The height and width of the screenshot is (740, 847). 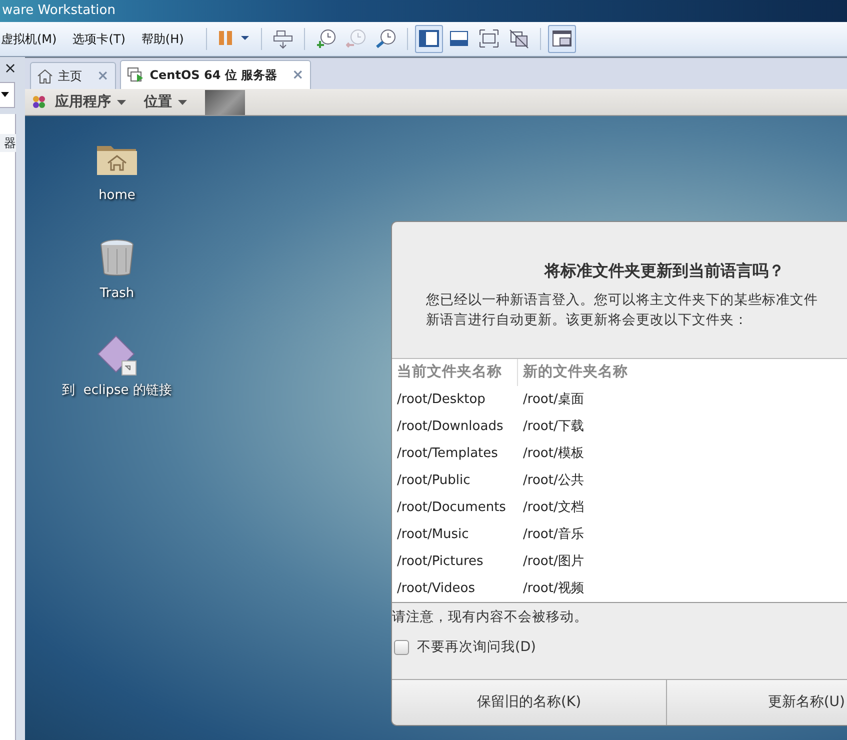 I want to click on column-header: 新的文件夹名称, so click(x=572, y=372).